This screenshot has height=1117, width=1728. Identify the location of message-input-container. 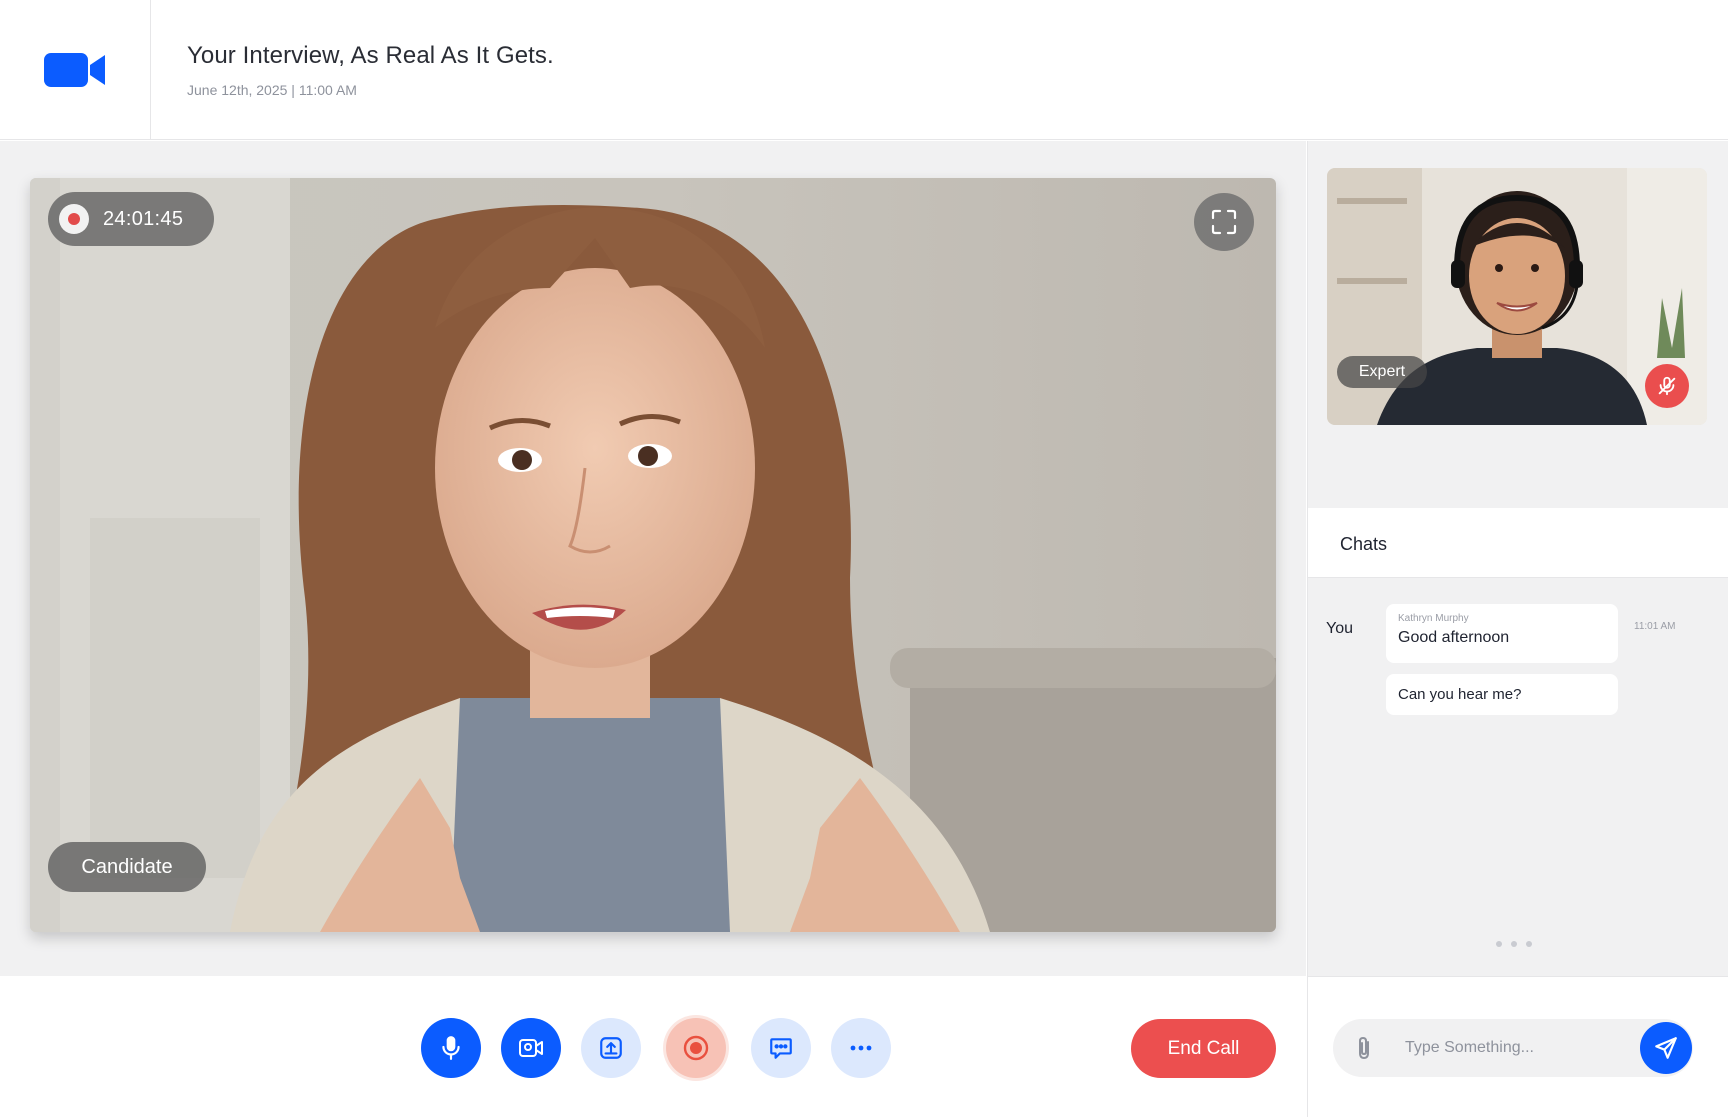
(1513, 1048).